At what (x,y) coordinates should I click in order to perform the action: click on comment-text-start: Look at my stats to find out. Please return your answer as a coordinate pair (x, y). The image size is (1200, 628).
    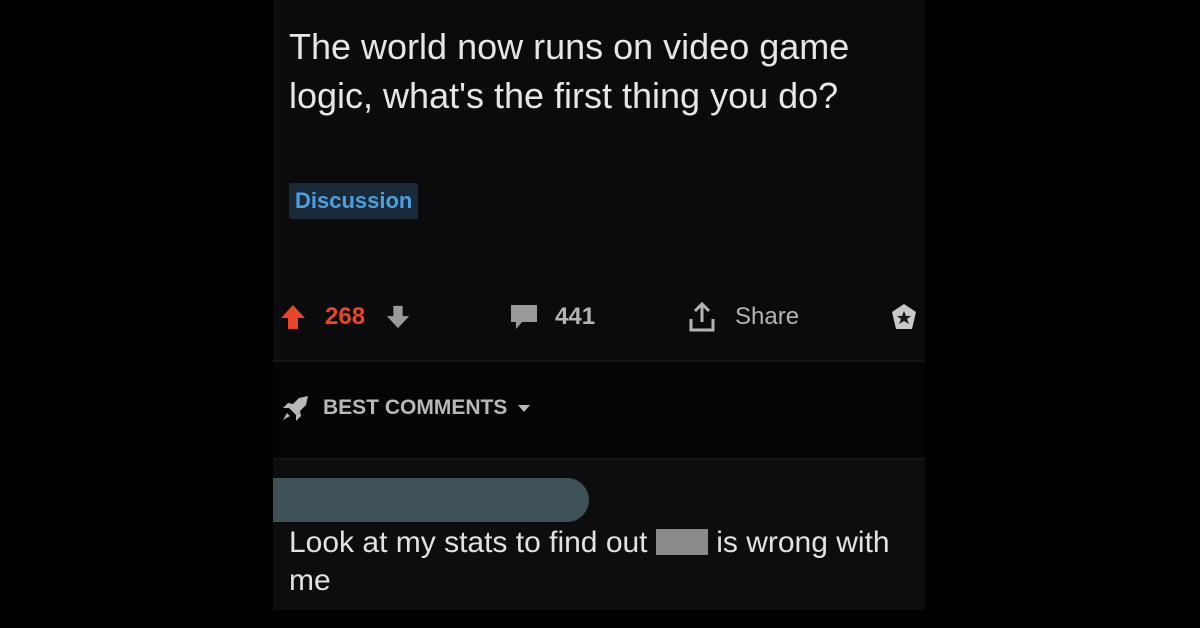
    Looking at the image, I should click on (468, 542).